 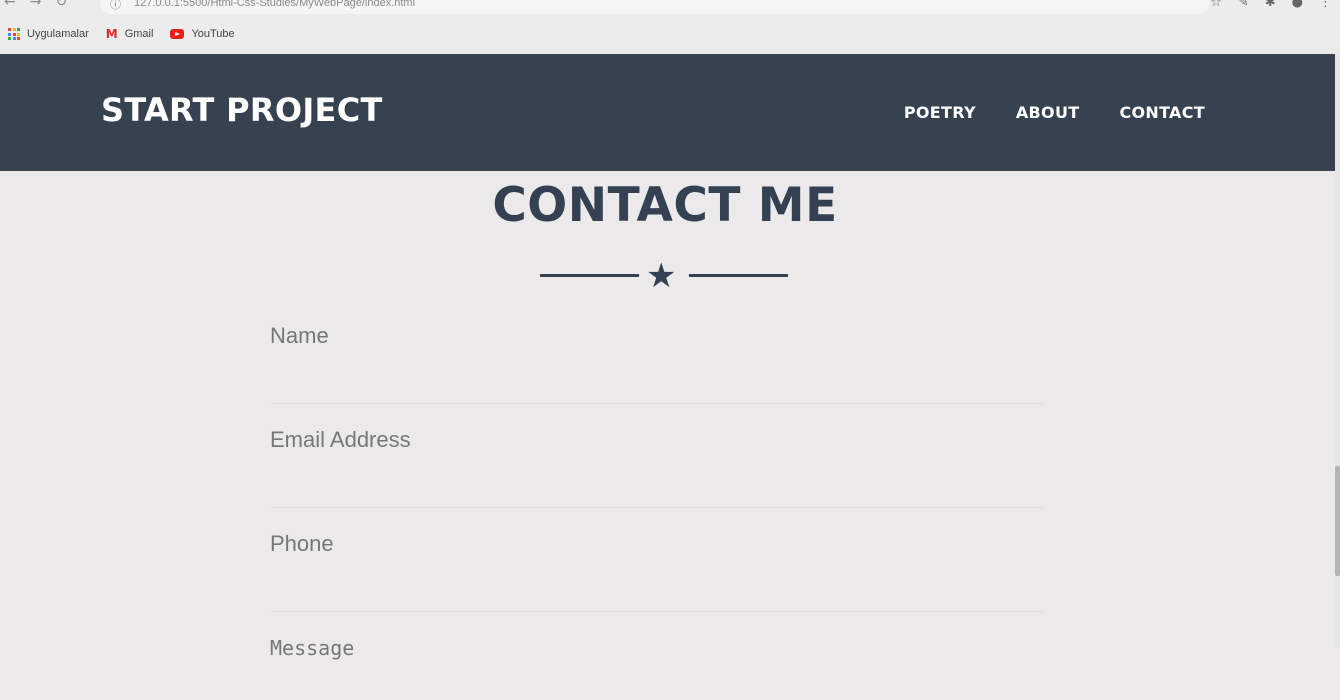 I want to click on email-input, so click(x=657, y=440).